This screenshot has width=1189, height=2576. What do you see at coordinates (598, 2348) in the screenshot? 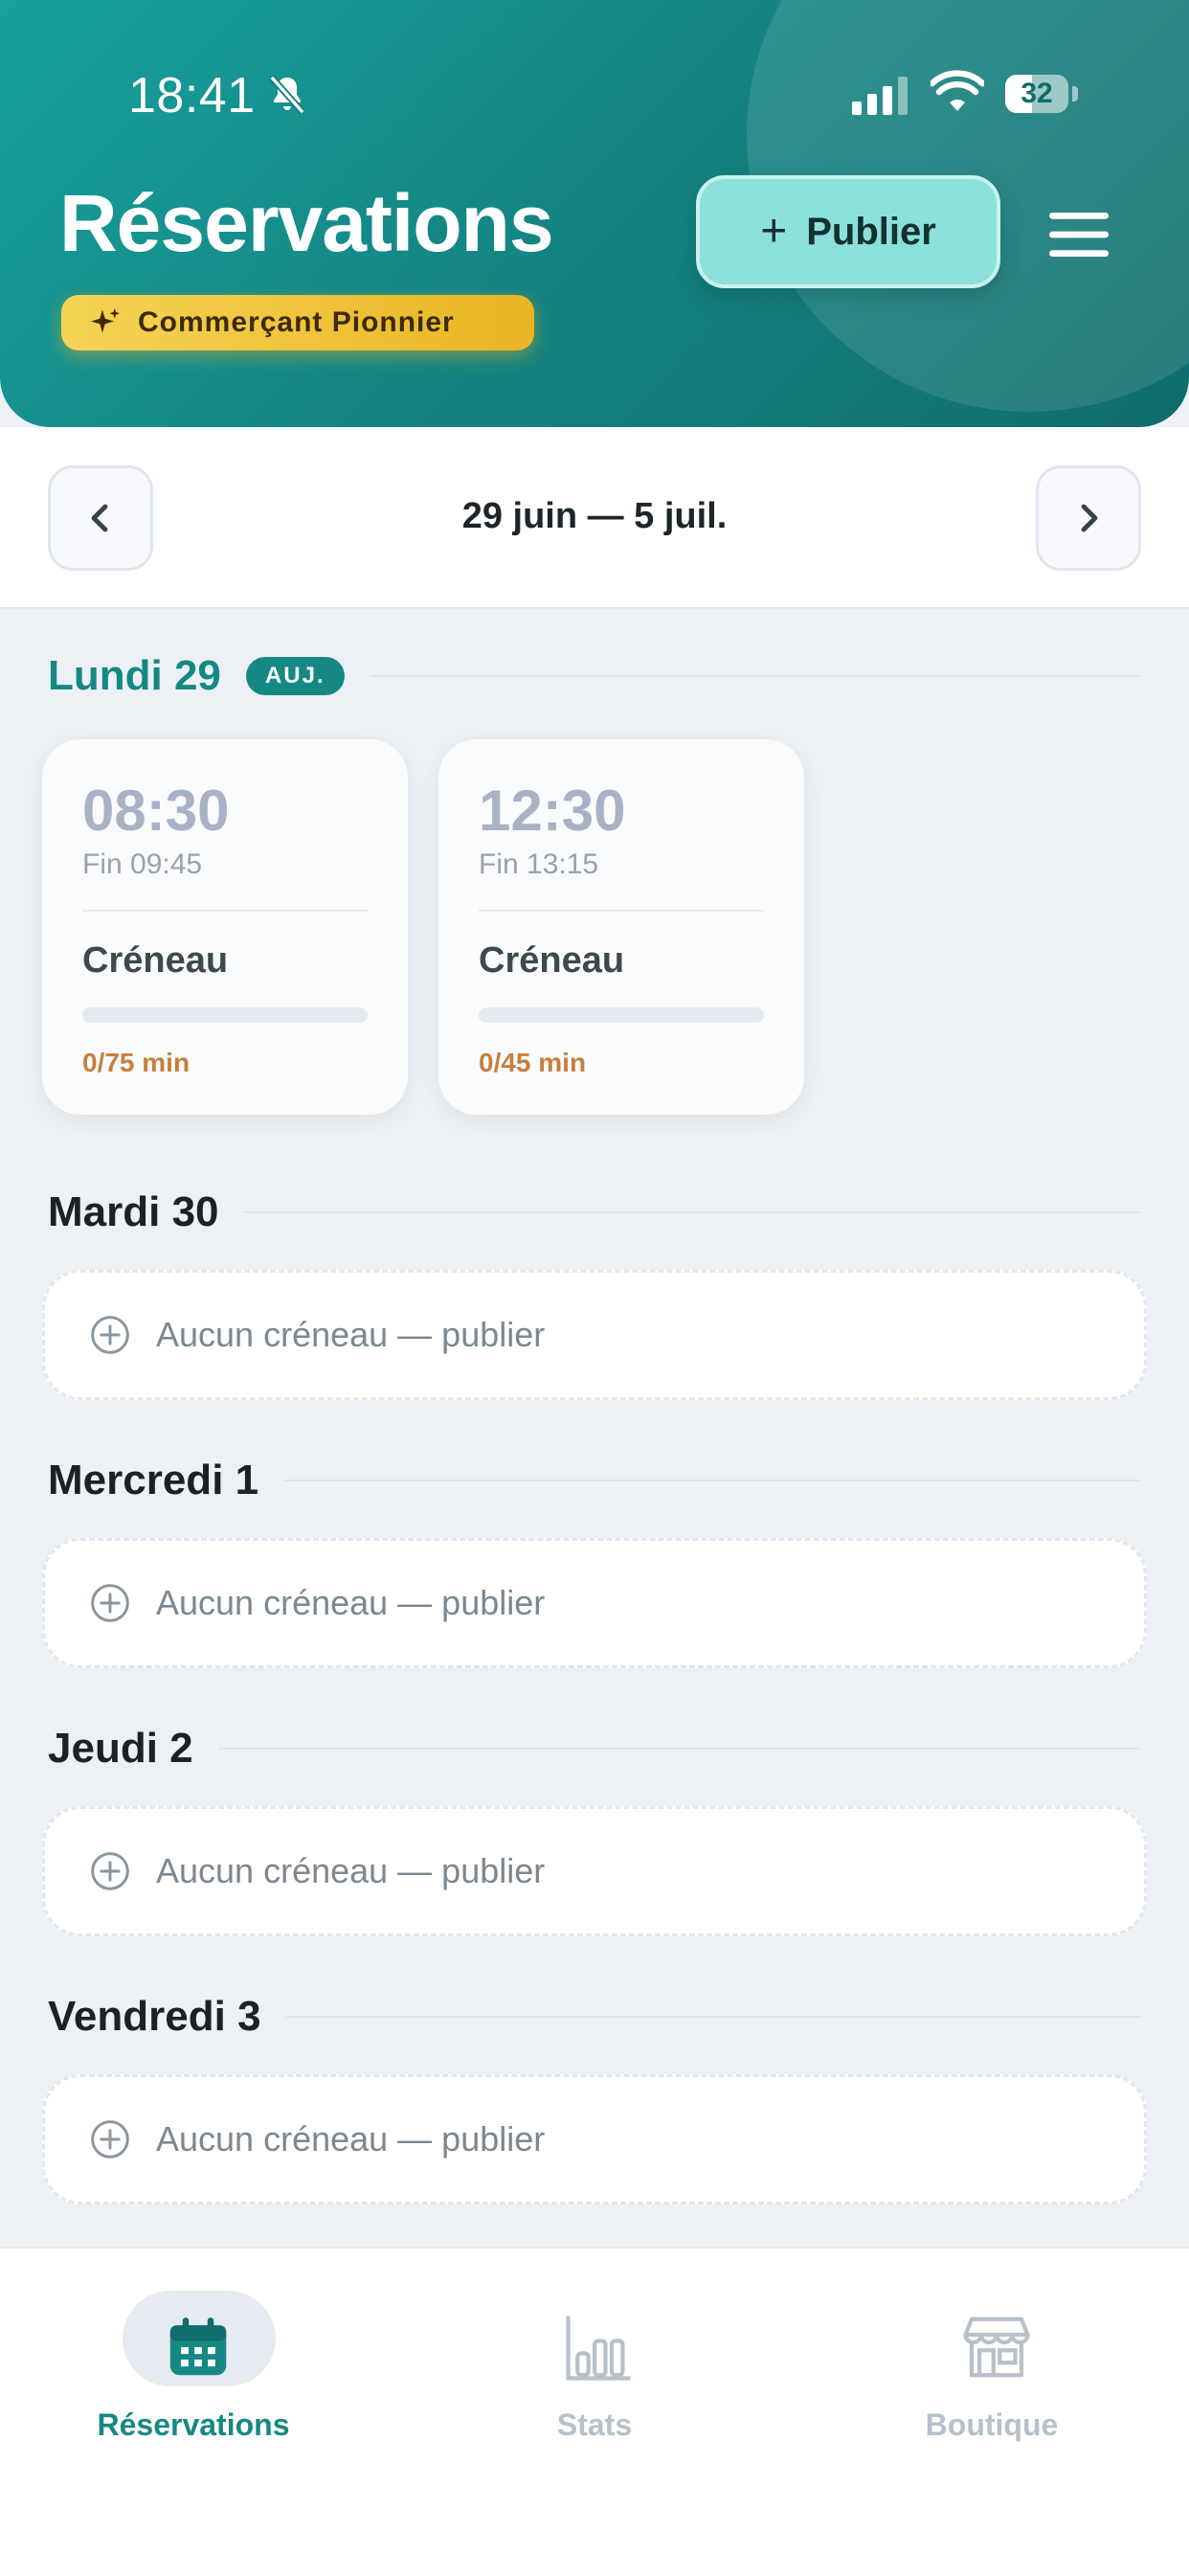
I see `bar-chart-icon` at bounding box center [598, 2348].